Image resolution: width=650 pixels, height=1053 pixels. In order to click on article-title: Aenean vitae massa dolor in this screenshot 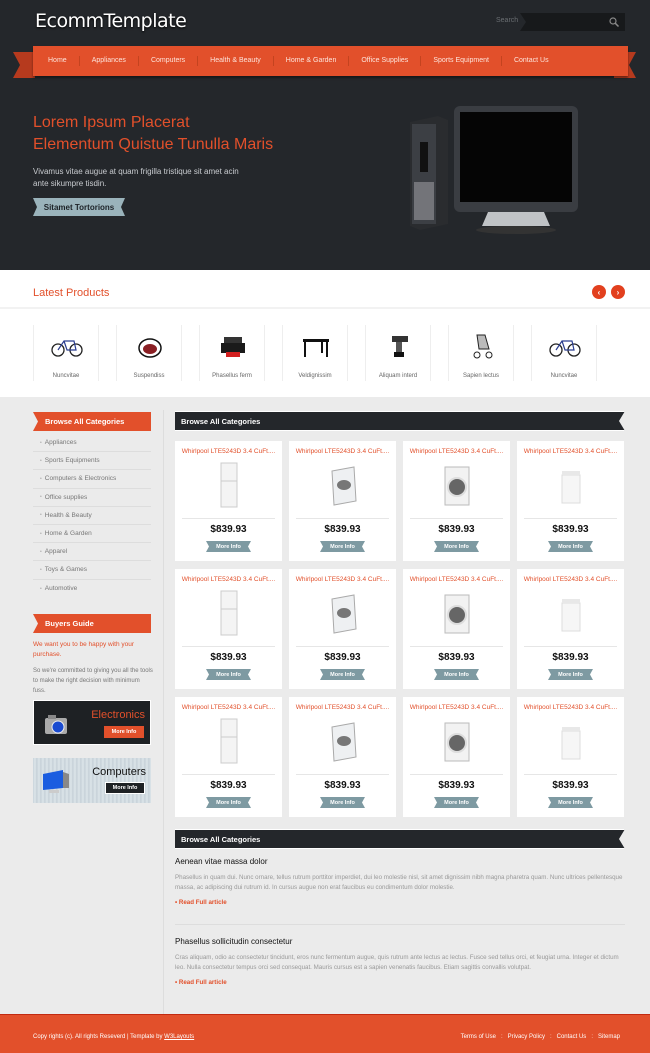, I will do `click(400, 861)`.